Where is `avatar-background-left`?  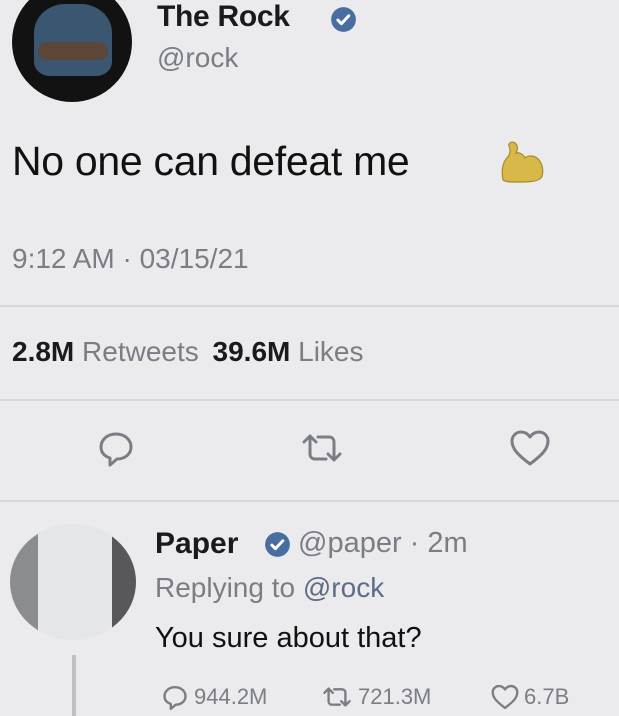 avatar-background-left is located at coordinates (25, 582).